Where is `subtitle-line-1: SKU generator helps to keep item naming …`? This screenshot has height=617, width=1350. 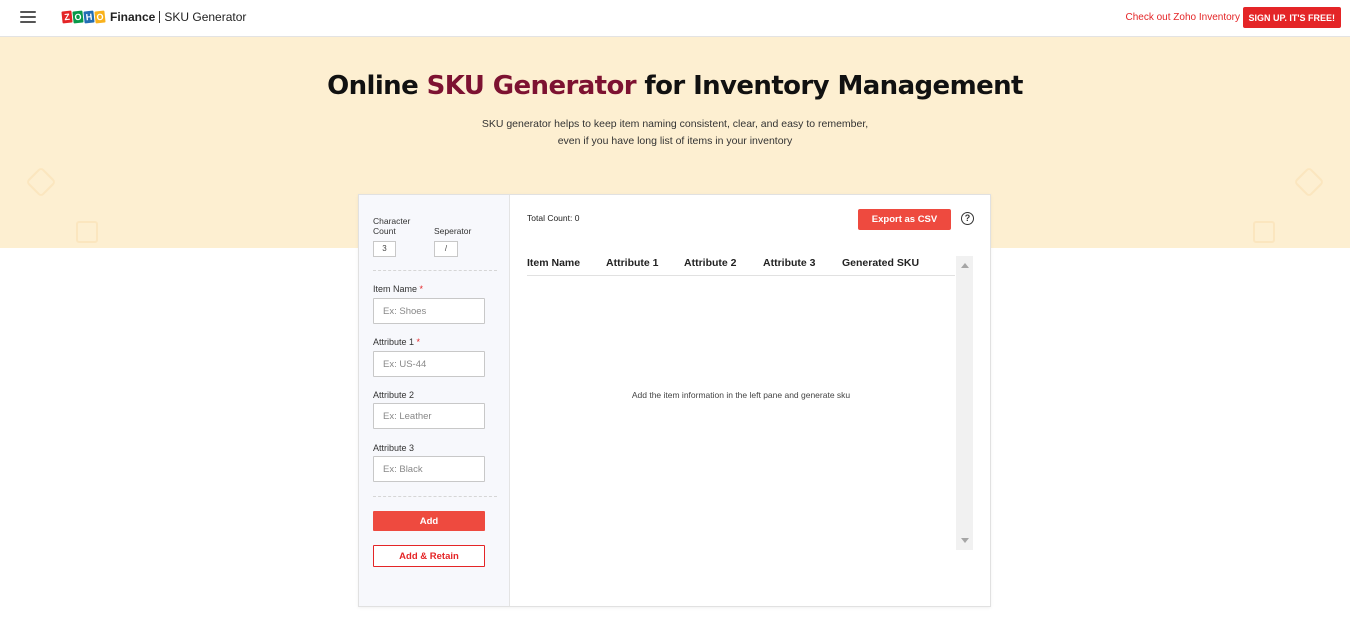 subtitle-line-1: SKU generator helps to keep item naming … is located at coordinates (675, 124).